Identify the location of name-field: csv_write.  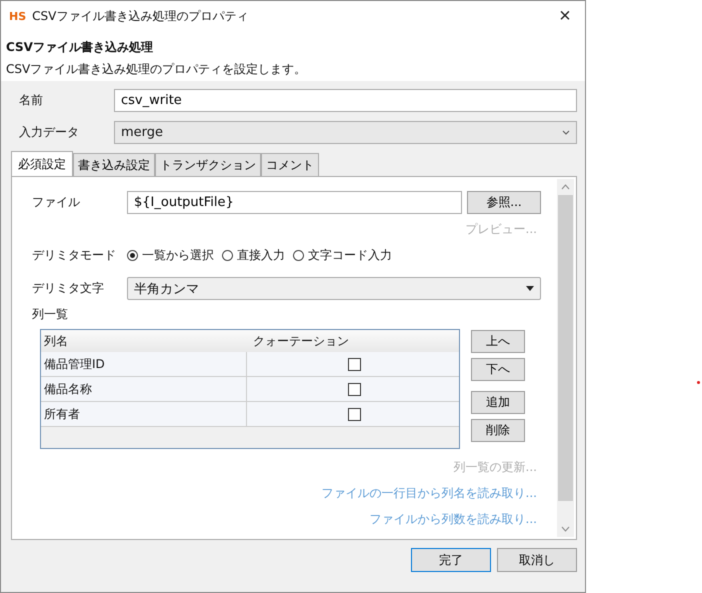
(345, 100).